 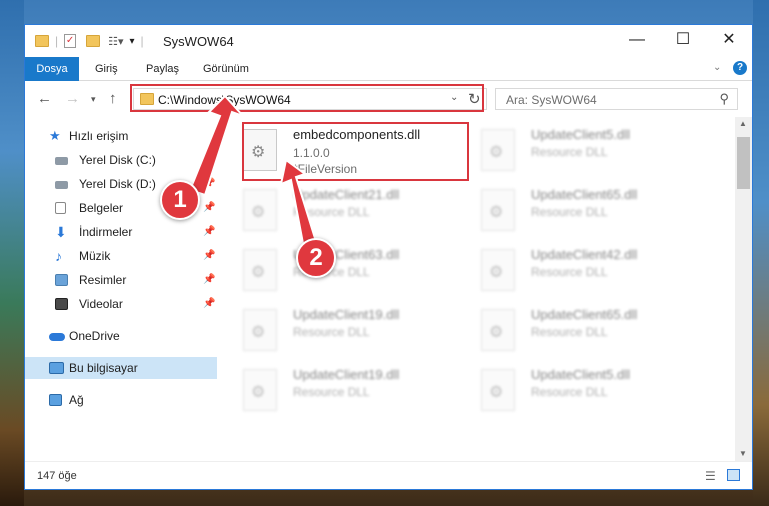 What do you see at coordinates (254, 175) in the screenshot?
I see `annotation-arrows` at bounding box center [254, 175].